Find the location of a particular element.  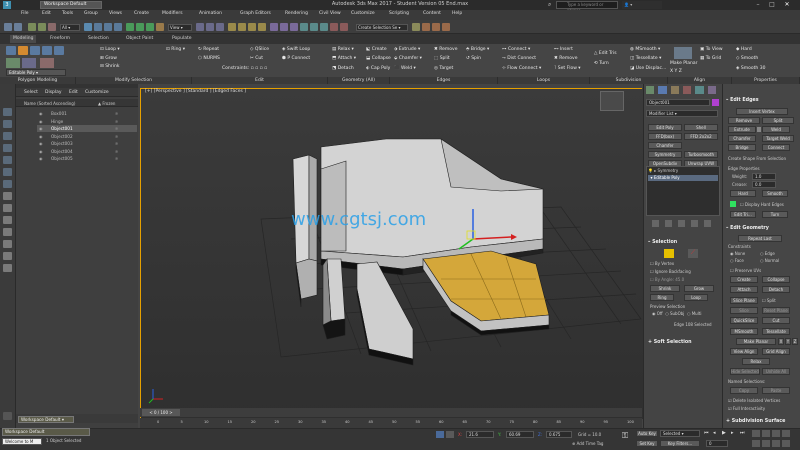

ribbon-connect: ⊶ Connect ▾ is located at coordinates (516, 49).